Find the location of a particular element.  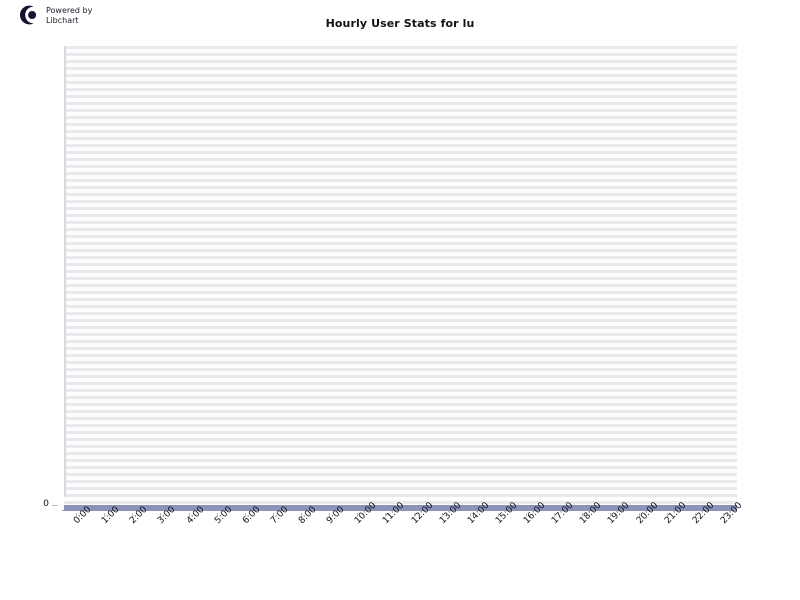

brand-line-1: Powered by is located at coordinates (69, 10).